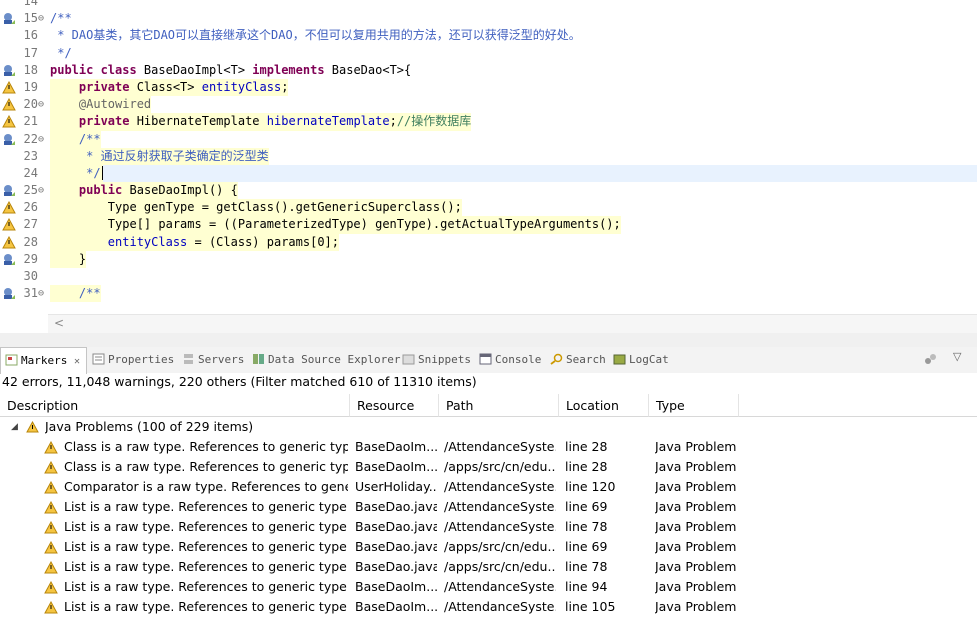  Describe the element at coordinates (578, 360) in the screenshot. I see `tab-search: Search` at that location.